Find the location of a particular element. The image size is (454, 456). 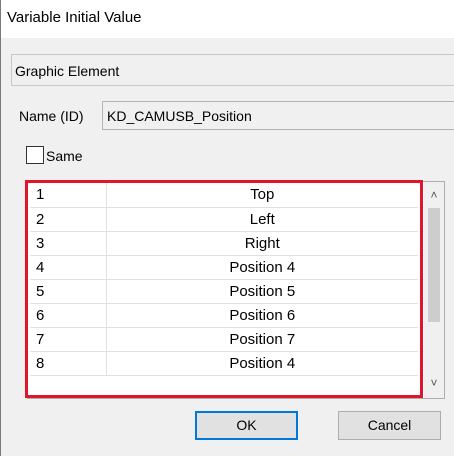

list-scrollbar: ˄ ˅ is located at coordinates (434, 290).